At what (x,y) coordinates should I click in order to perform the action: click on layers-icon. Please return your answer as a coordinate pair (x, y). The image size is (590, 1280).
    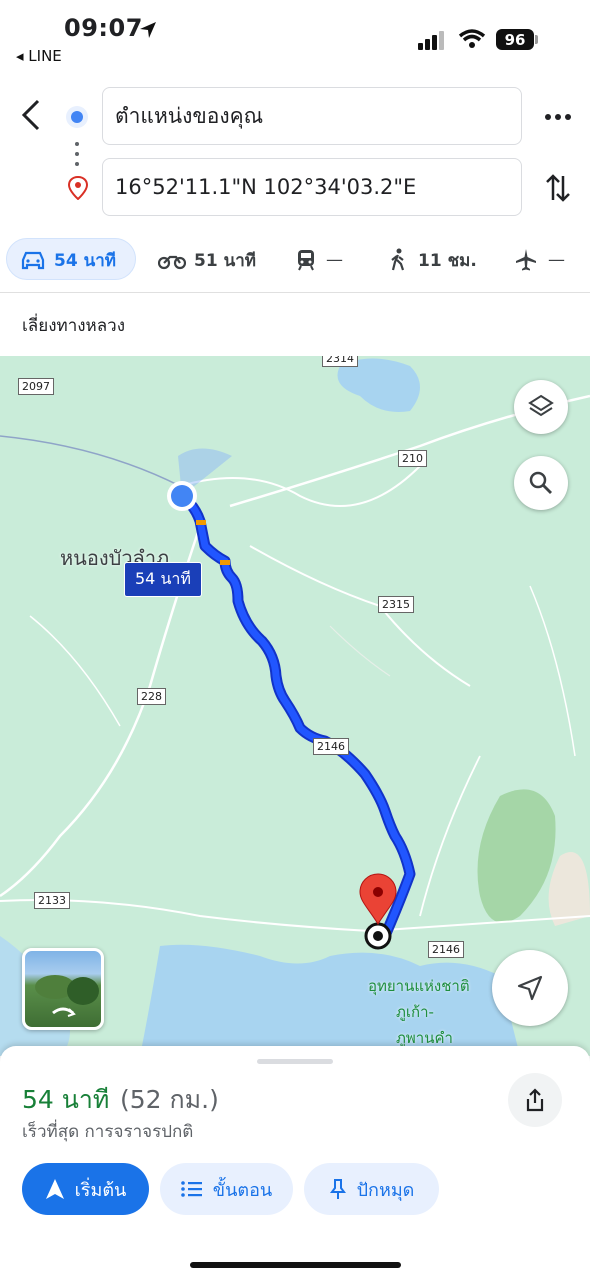
    Looking at the image, I should click on (541, 405).